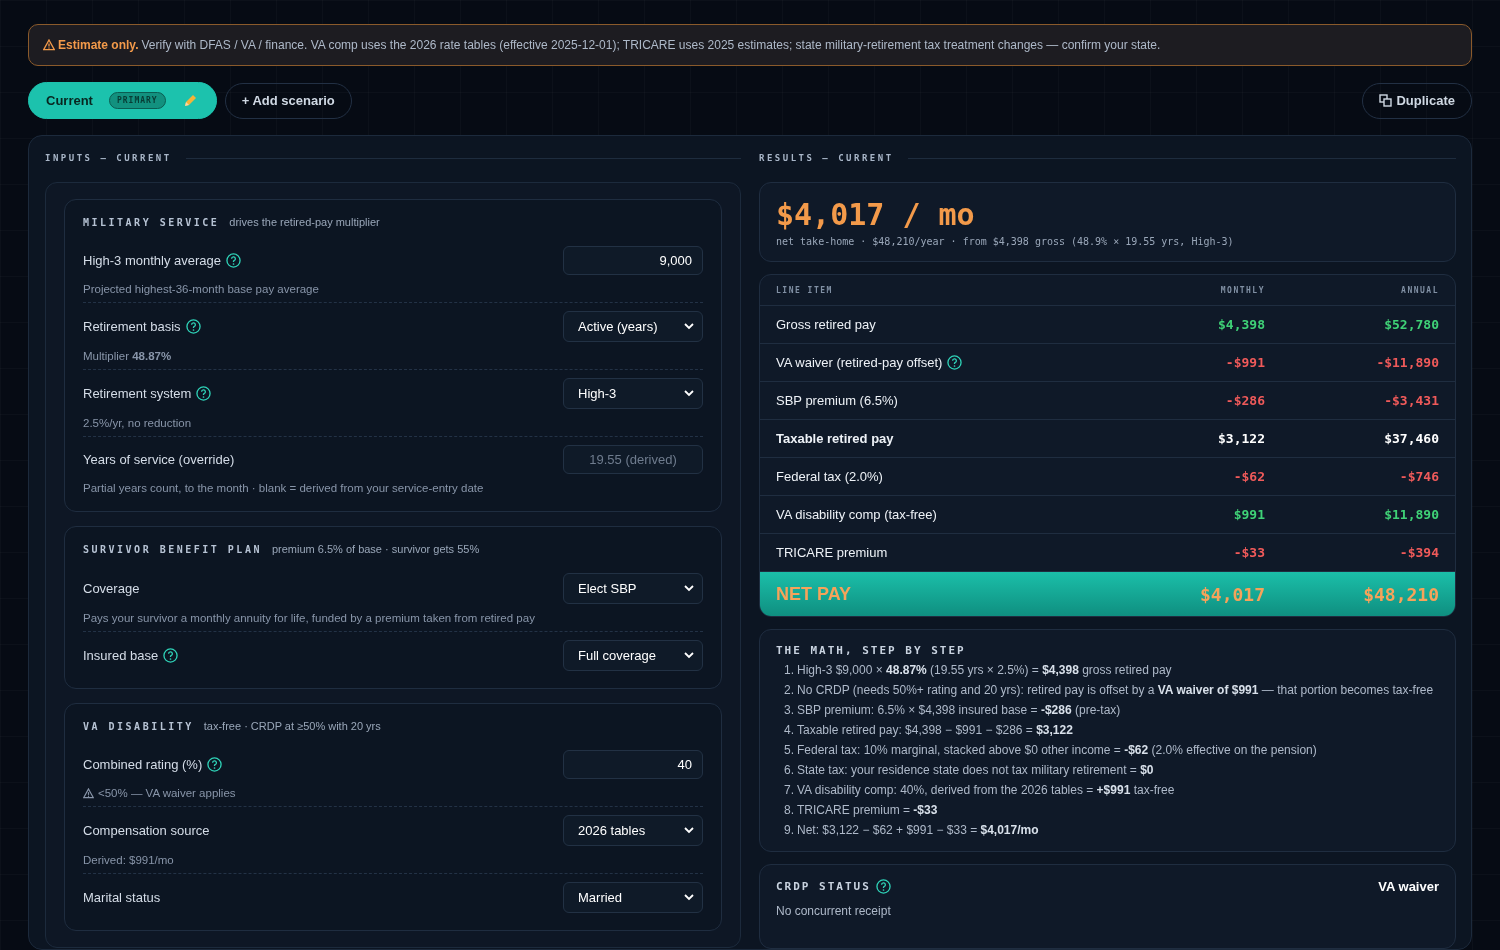 The height and width of the screenshot is (950, 1500). Describe the element at coordinates (1244, 362) in the screenshot. I see `monthly-amount: -$991` at that location.